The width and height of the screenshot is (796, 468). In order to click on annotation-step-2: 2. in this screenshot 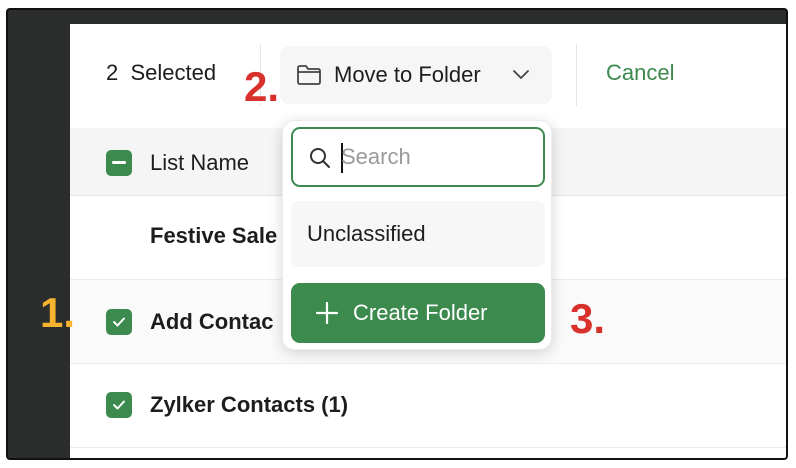, I will do `click(262, 86)`.